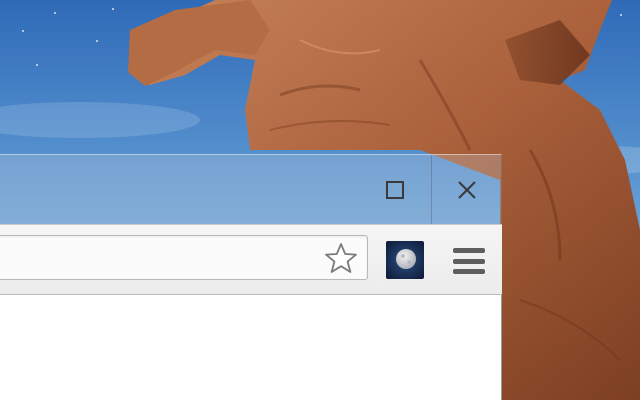 The image size is (640, 400). I want to click on maximize-button, so click(395, 190).